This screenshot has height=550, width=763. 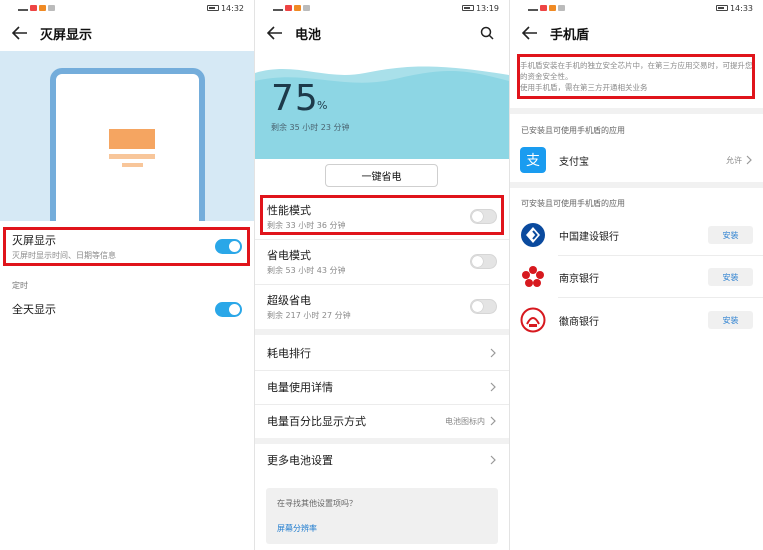 I want to click on allow-permission: 允许, so click(x=739, y=160).